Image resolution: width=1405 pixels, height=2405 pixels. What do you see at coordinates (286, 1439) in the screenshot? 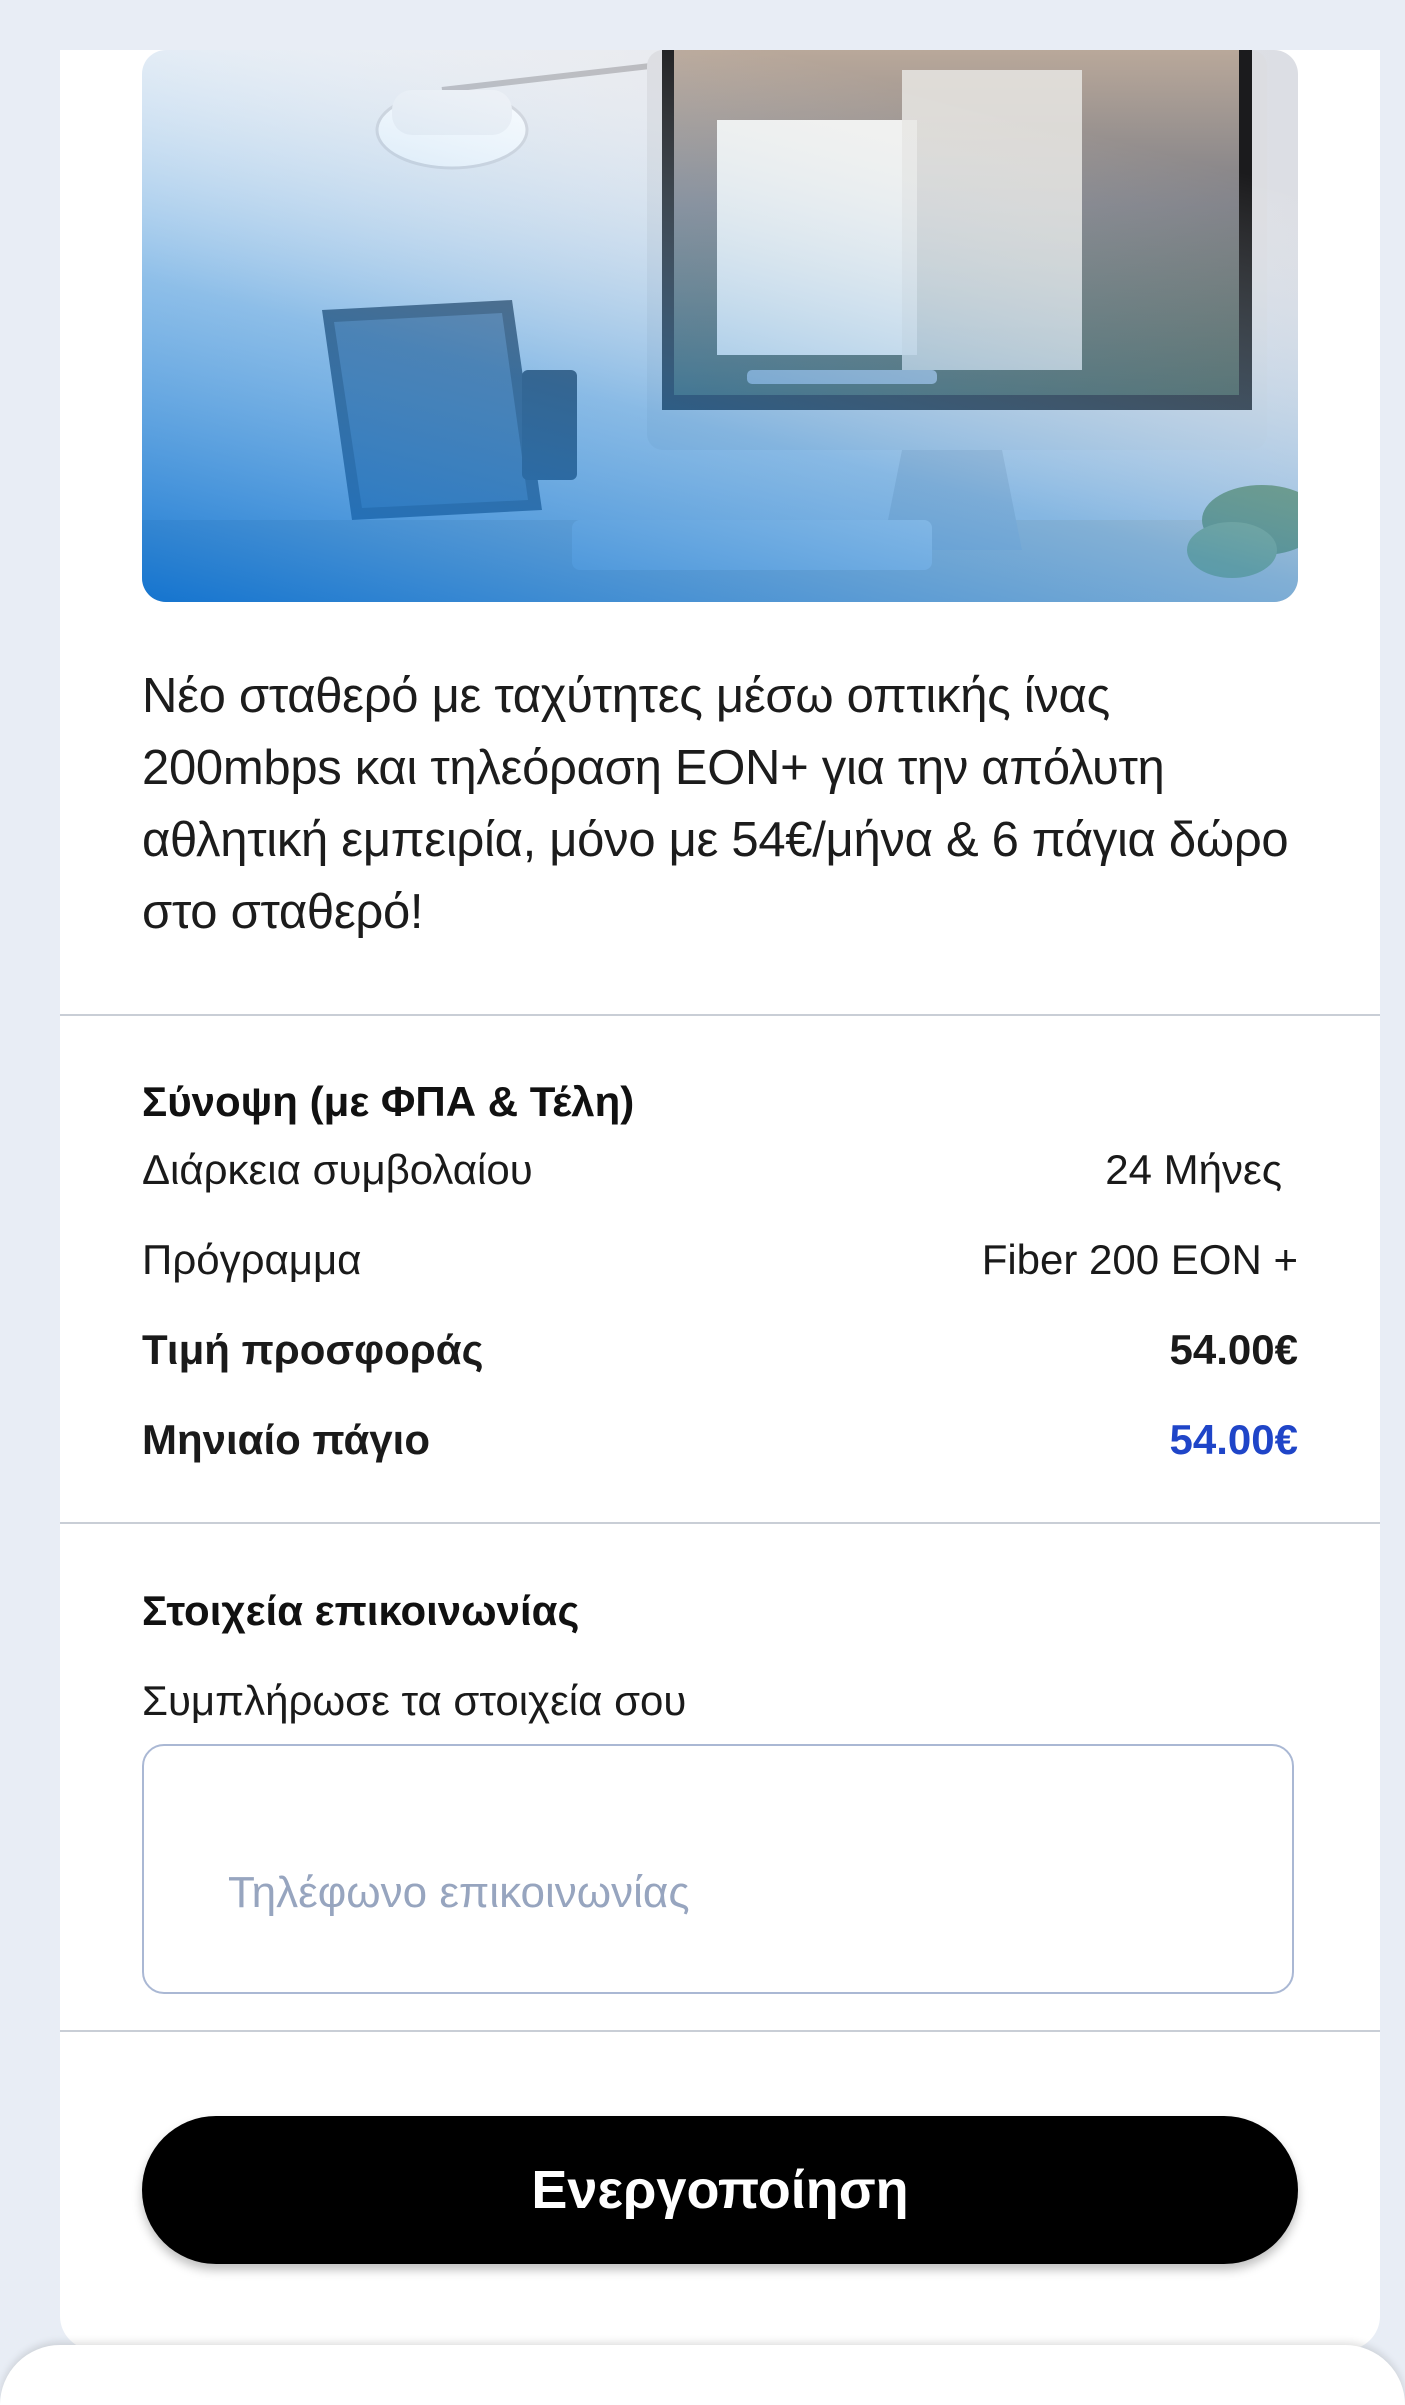
I see `row-label: Μηνιαίο πάγιο` at bounding box center [286, 1439].